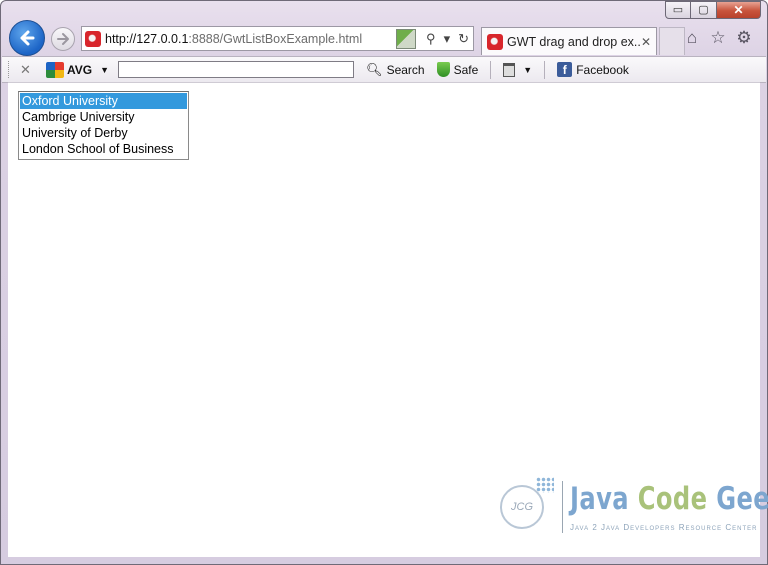  I want to click on watermark-tagline: Java 2 Java Developers Resource Center, so click(664, 527).